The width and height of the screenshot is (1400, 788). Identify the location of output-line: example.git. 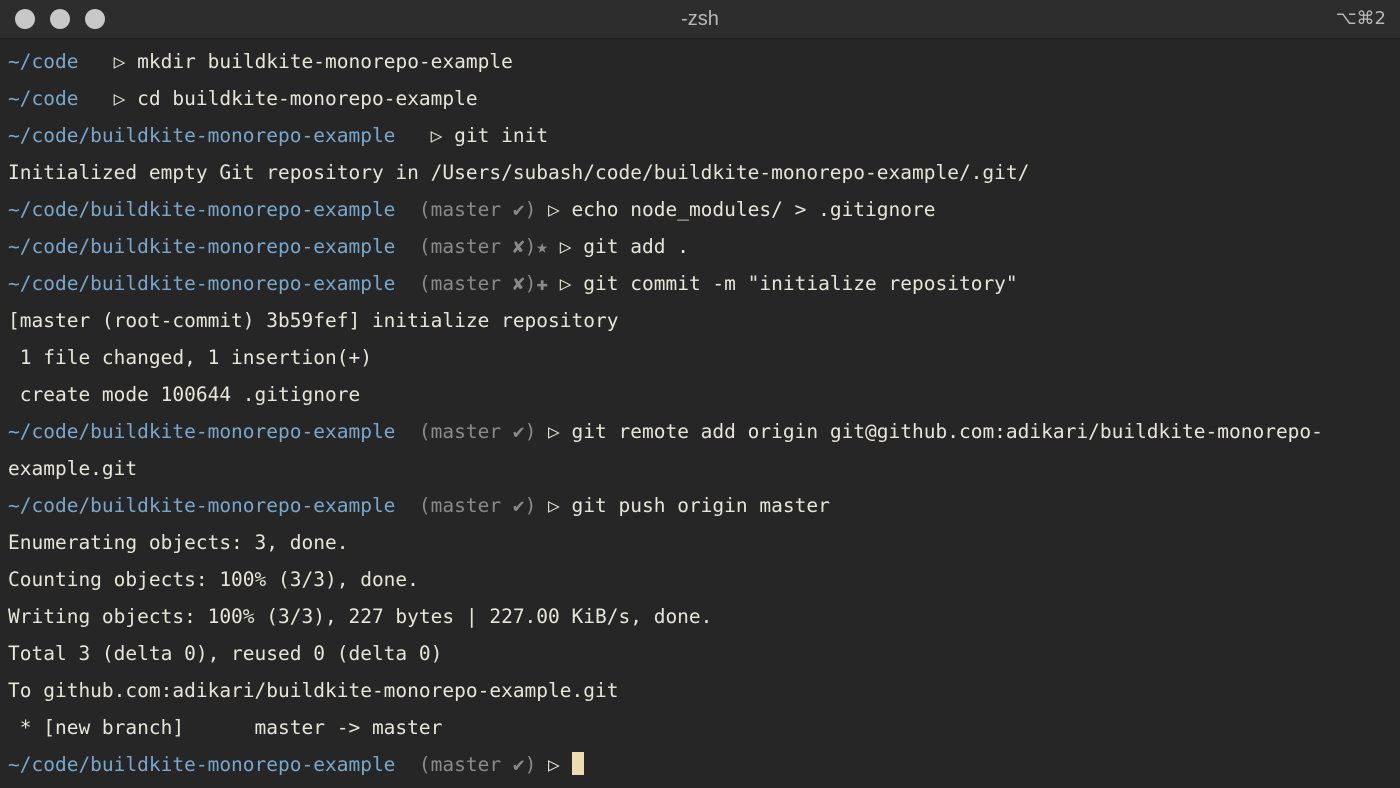
(701, 468).